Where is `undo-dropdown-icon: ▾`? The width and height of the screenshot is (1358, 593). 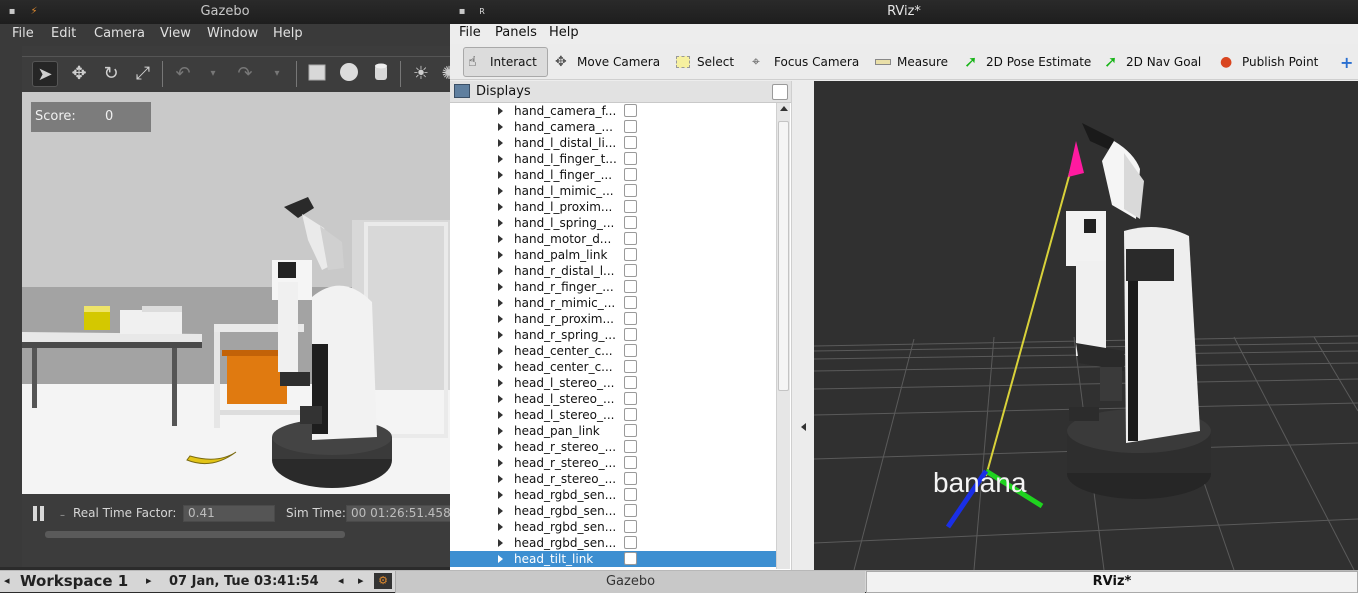 undo-dropdown-icon: ▾ is located at coordinates (213, 74).